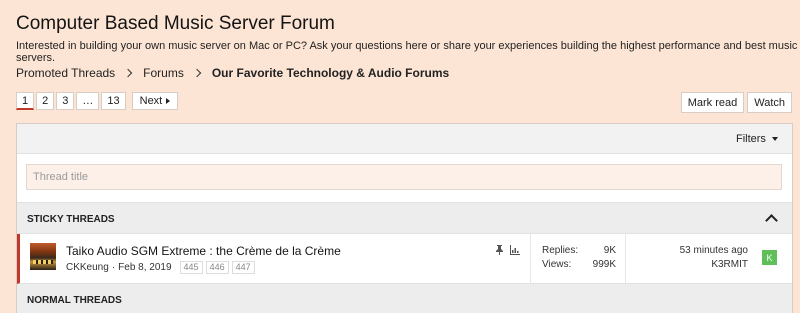 Image resolution: width=800 pixels, height=313 pixels. I want to click on last-poster-name: K3RMIT, so click(694, 264).